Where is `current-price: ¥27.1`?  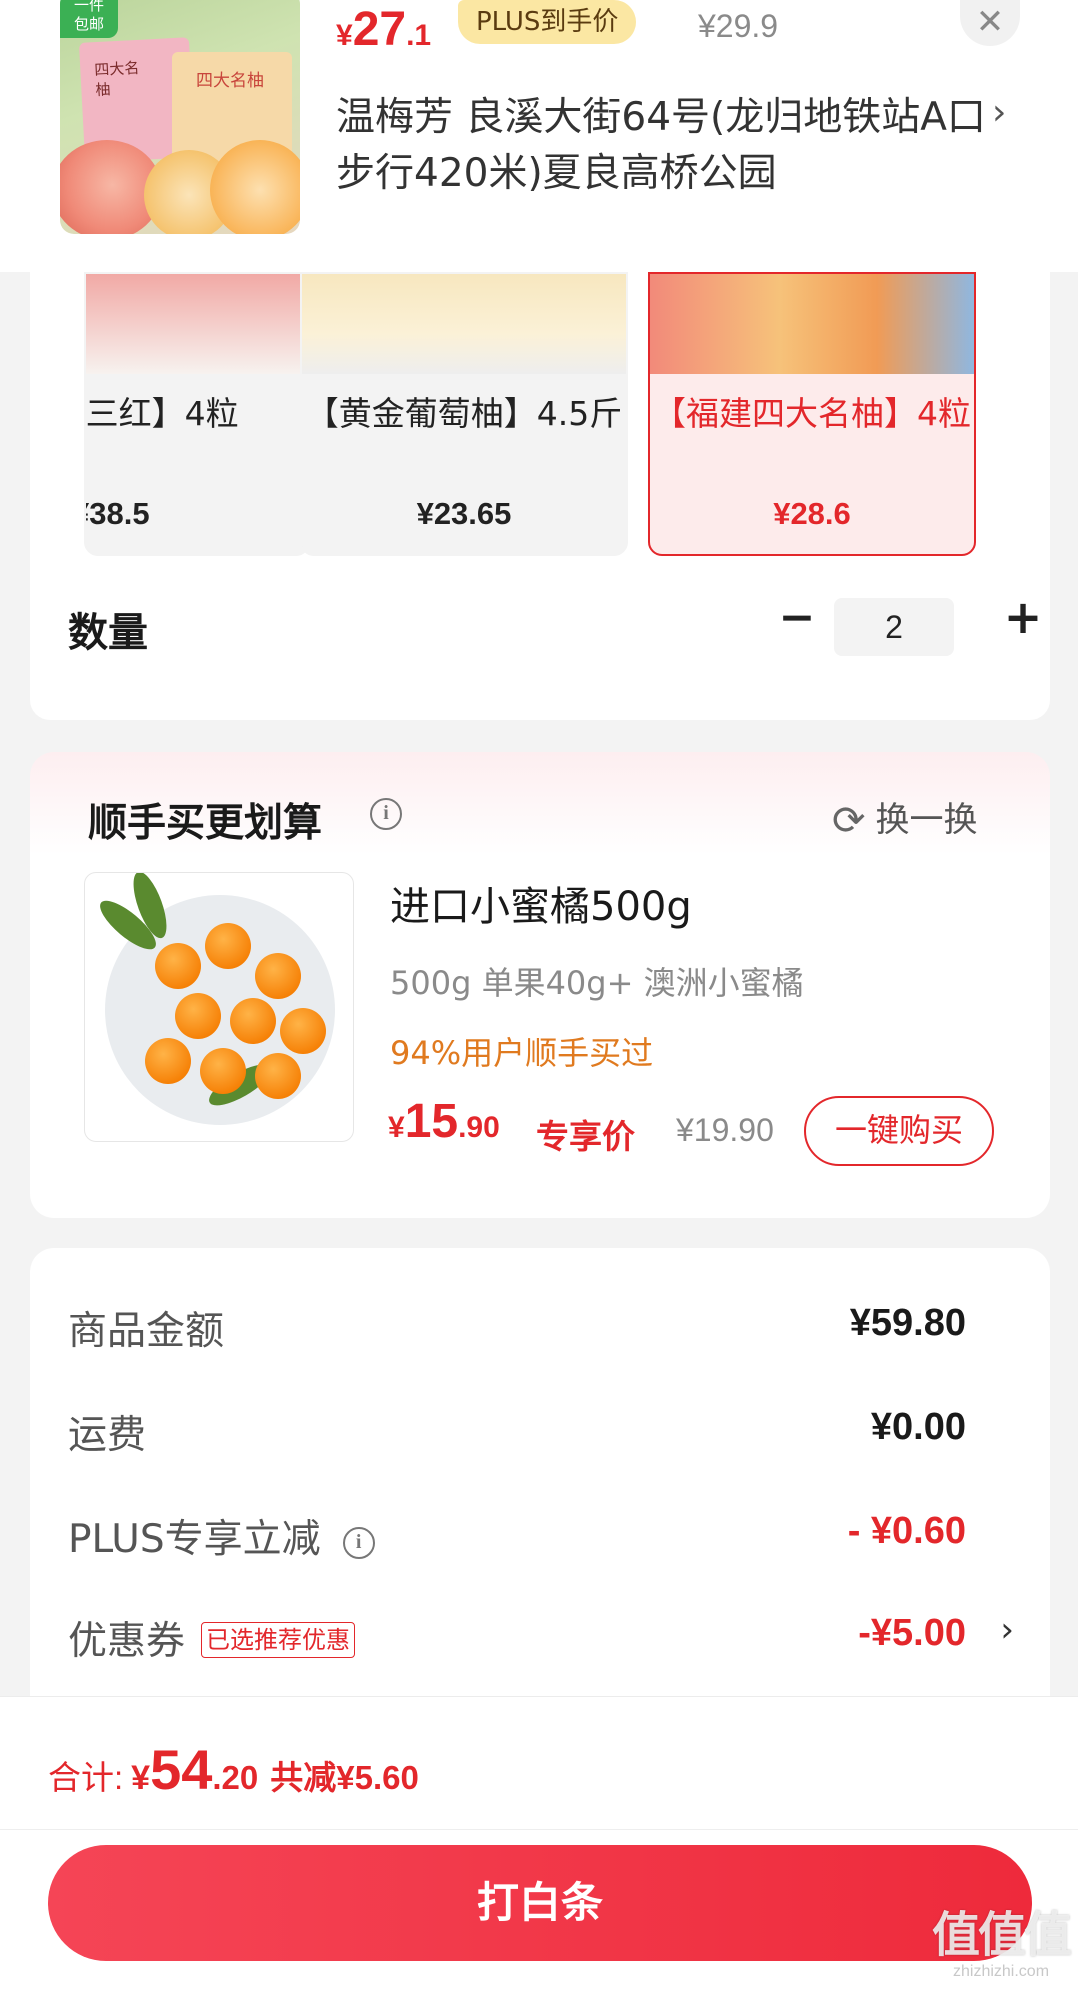 current-price: ¥27.1 is located at coordinates (383, 29).